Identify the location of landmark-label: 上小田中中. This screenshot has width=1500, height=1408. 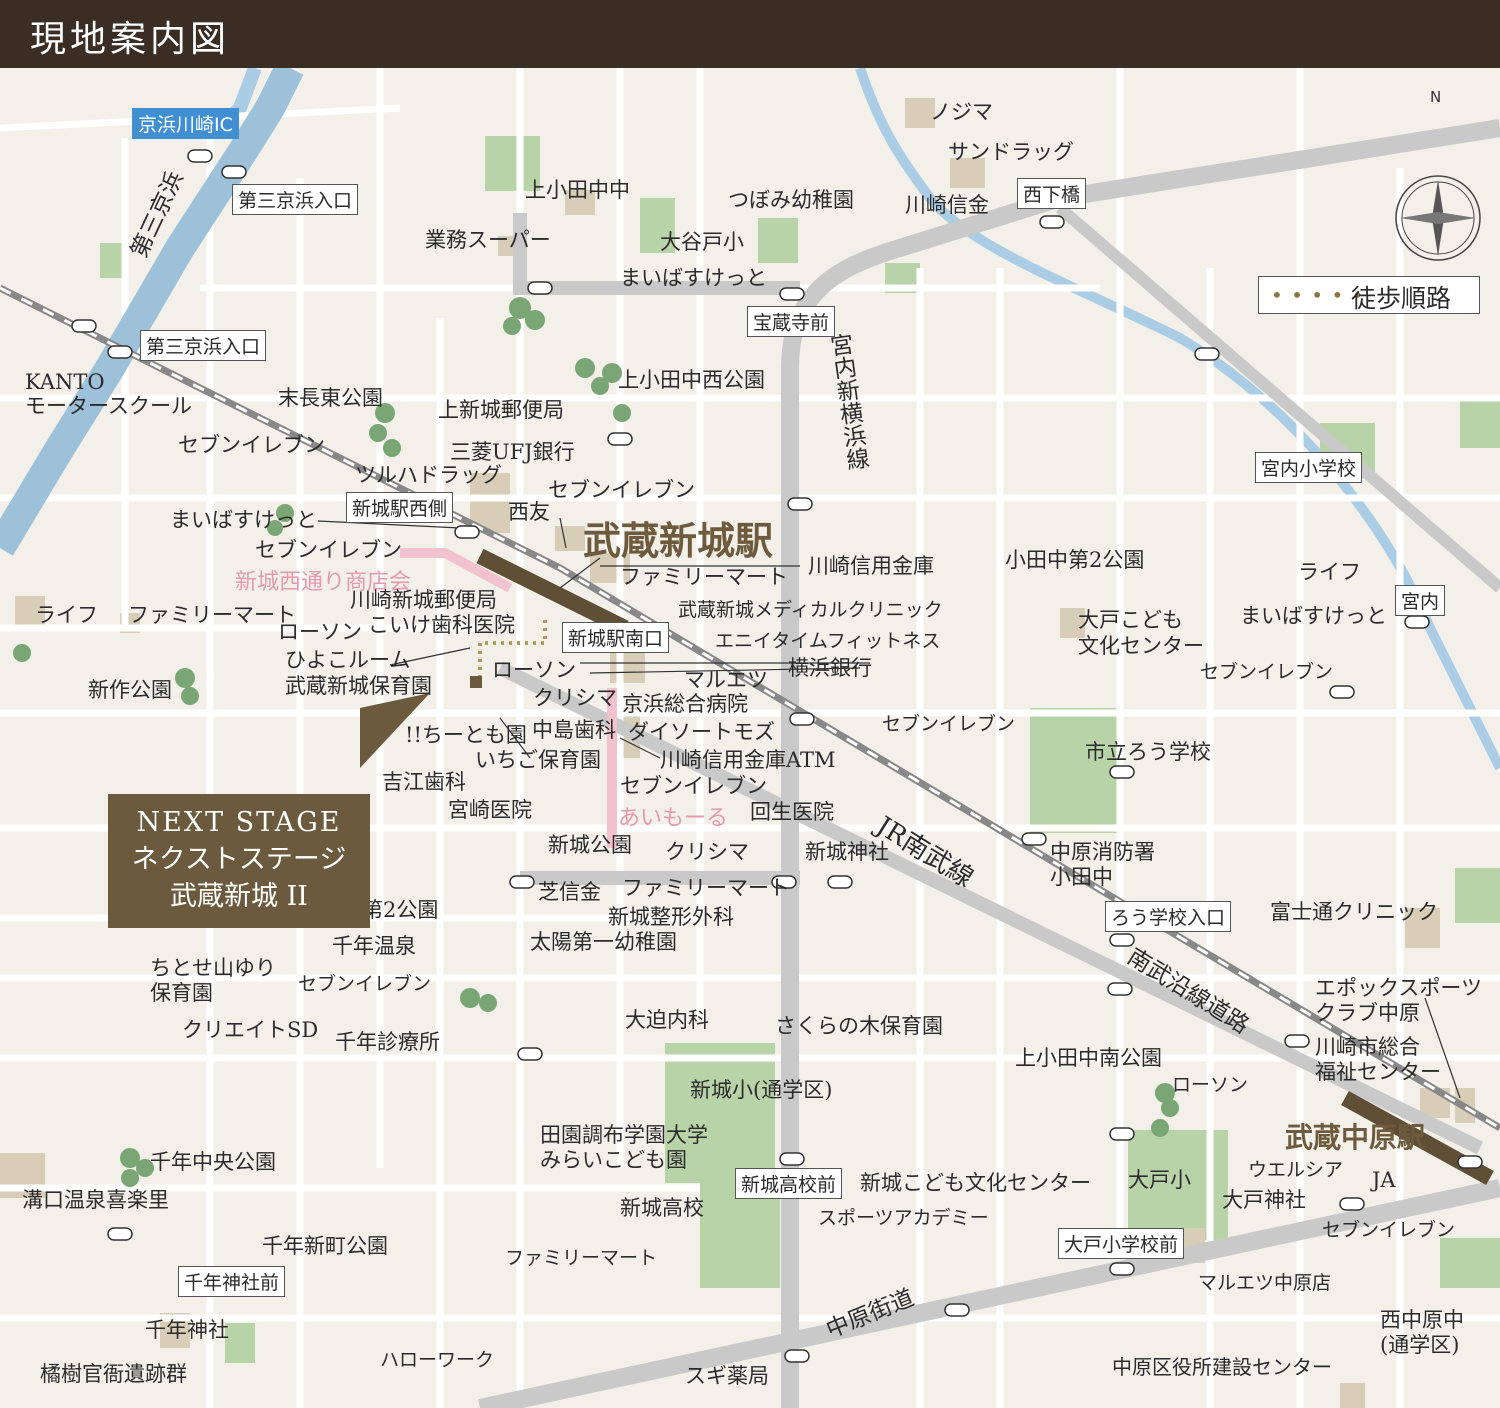
(577, 190).